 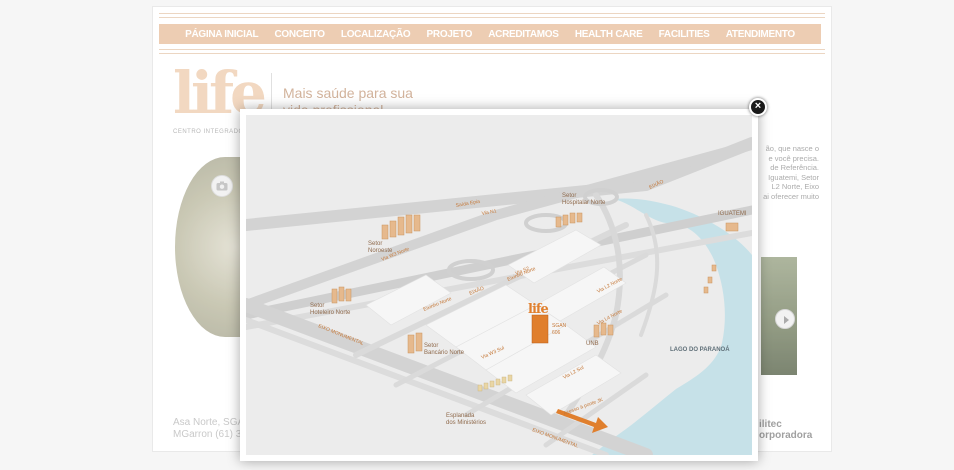 What do you see at coordinates (569, 196) in the screenshot?
I see `label-setor-hospitalar-1: Setor` at bounding box center [569, 196].